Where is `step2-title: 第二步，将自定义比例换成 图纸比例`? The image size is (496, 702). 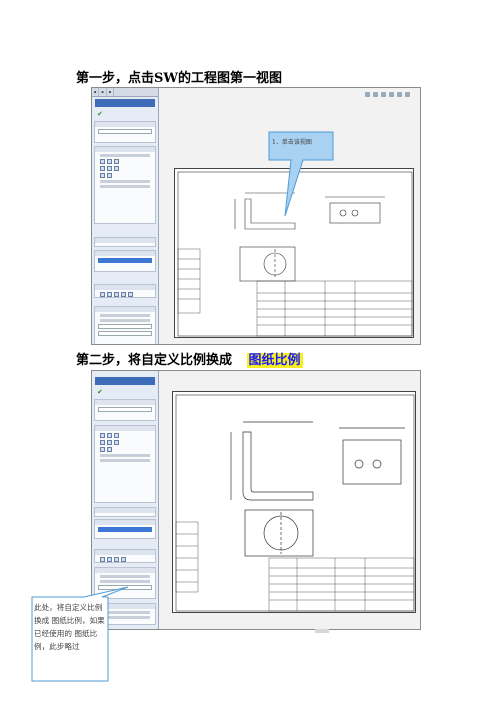 step2-title: 第二步，将自定义比例换成 图纸比例 is located at coordinates (189, 358).